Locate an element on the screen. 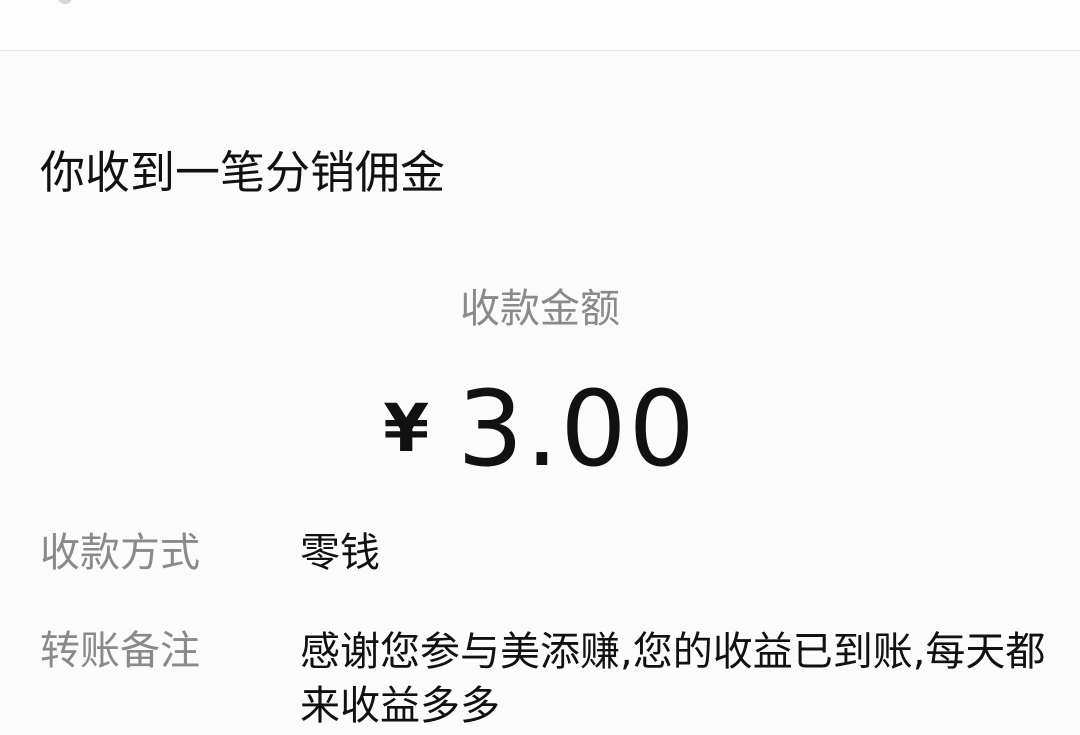  transfer-note-value: 感谢您参与美添赚,您的收益已到账,每天都来收益多多 is located at coordinates (673, 679).